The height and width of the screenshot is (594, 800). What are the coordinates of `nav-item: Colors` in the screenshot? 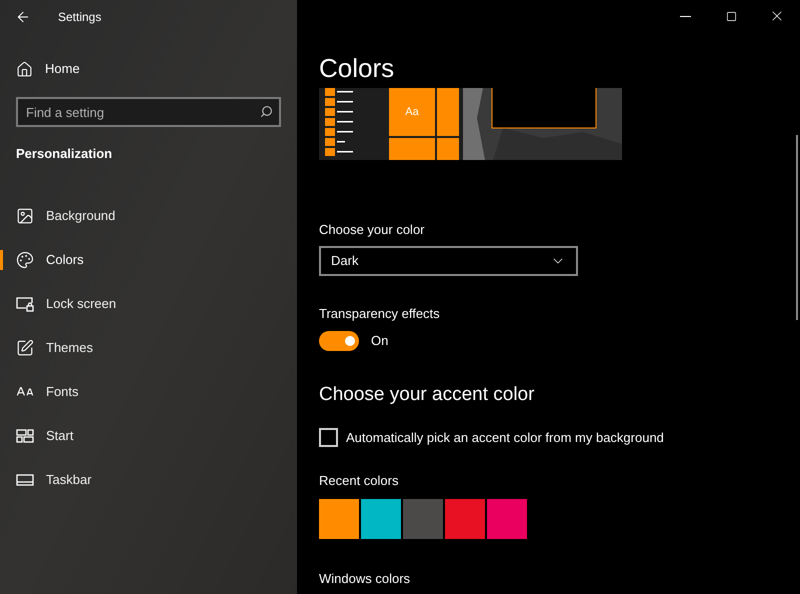 It's located at (50, 259).